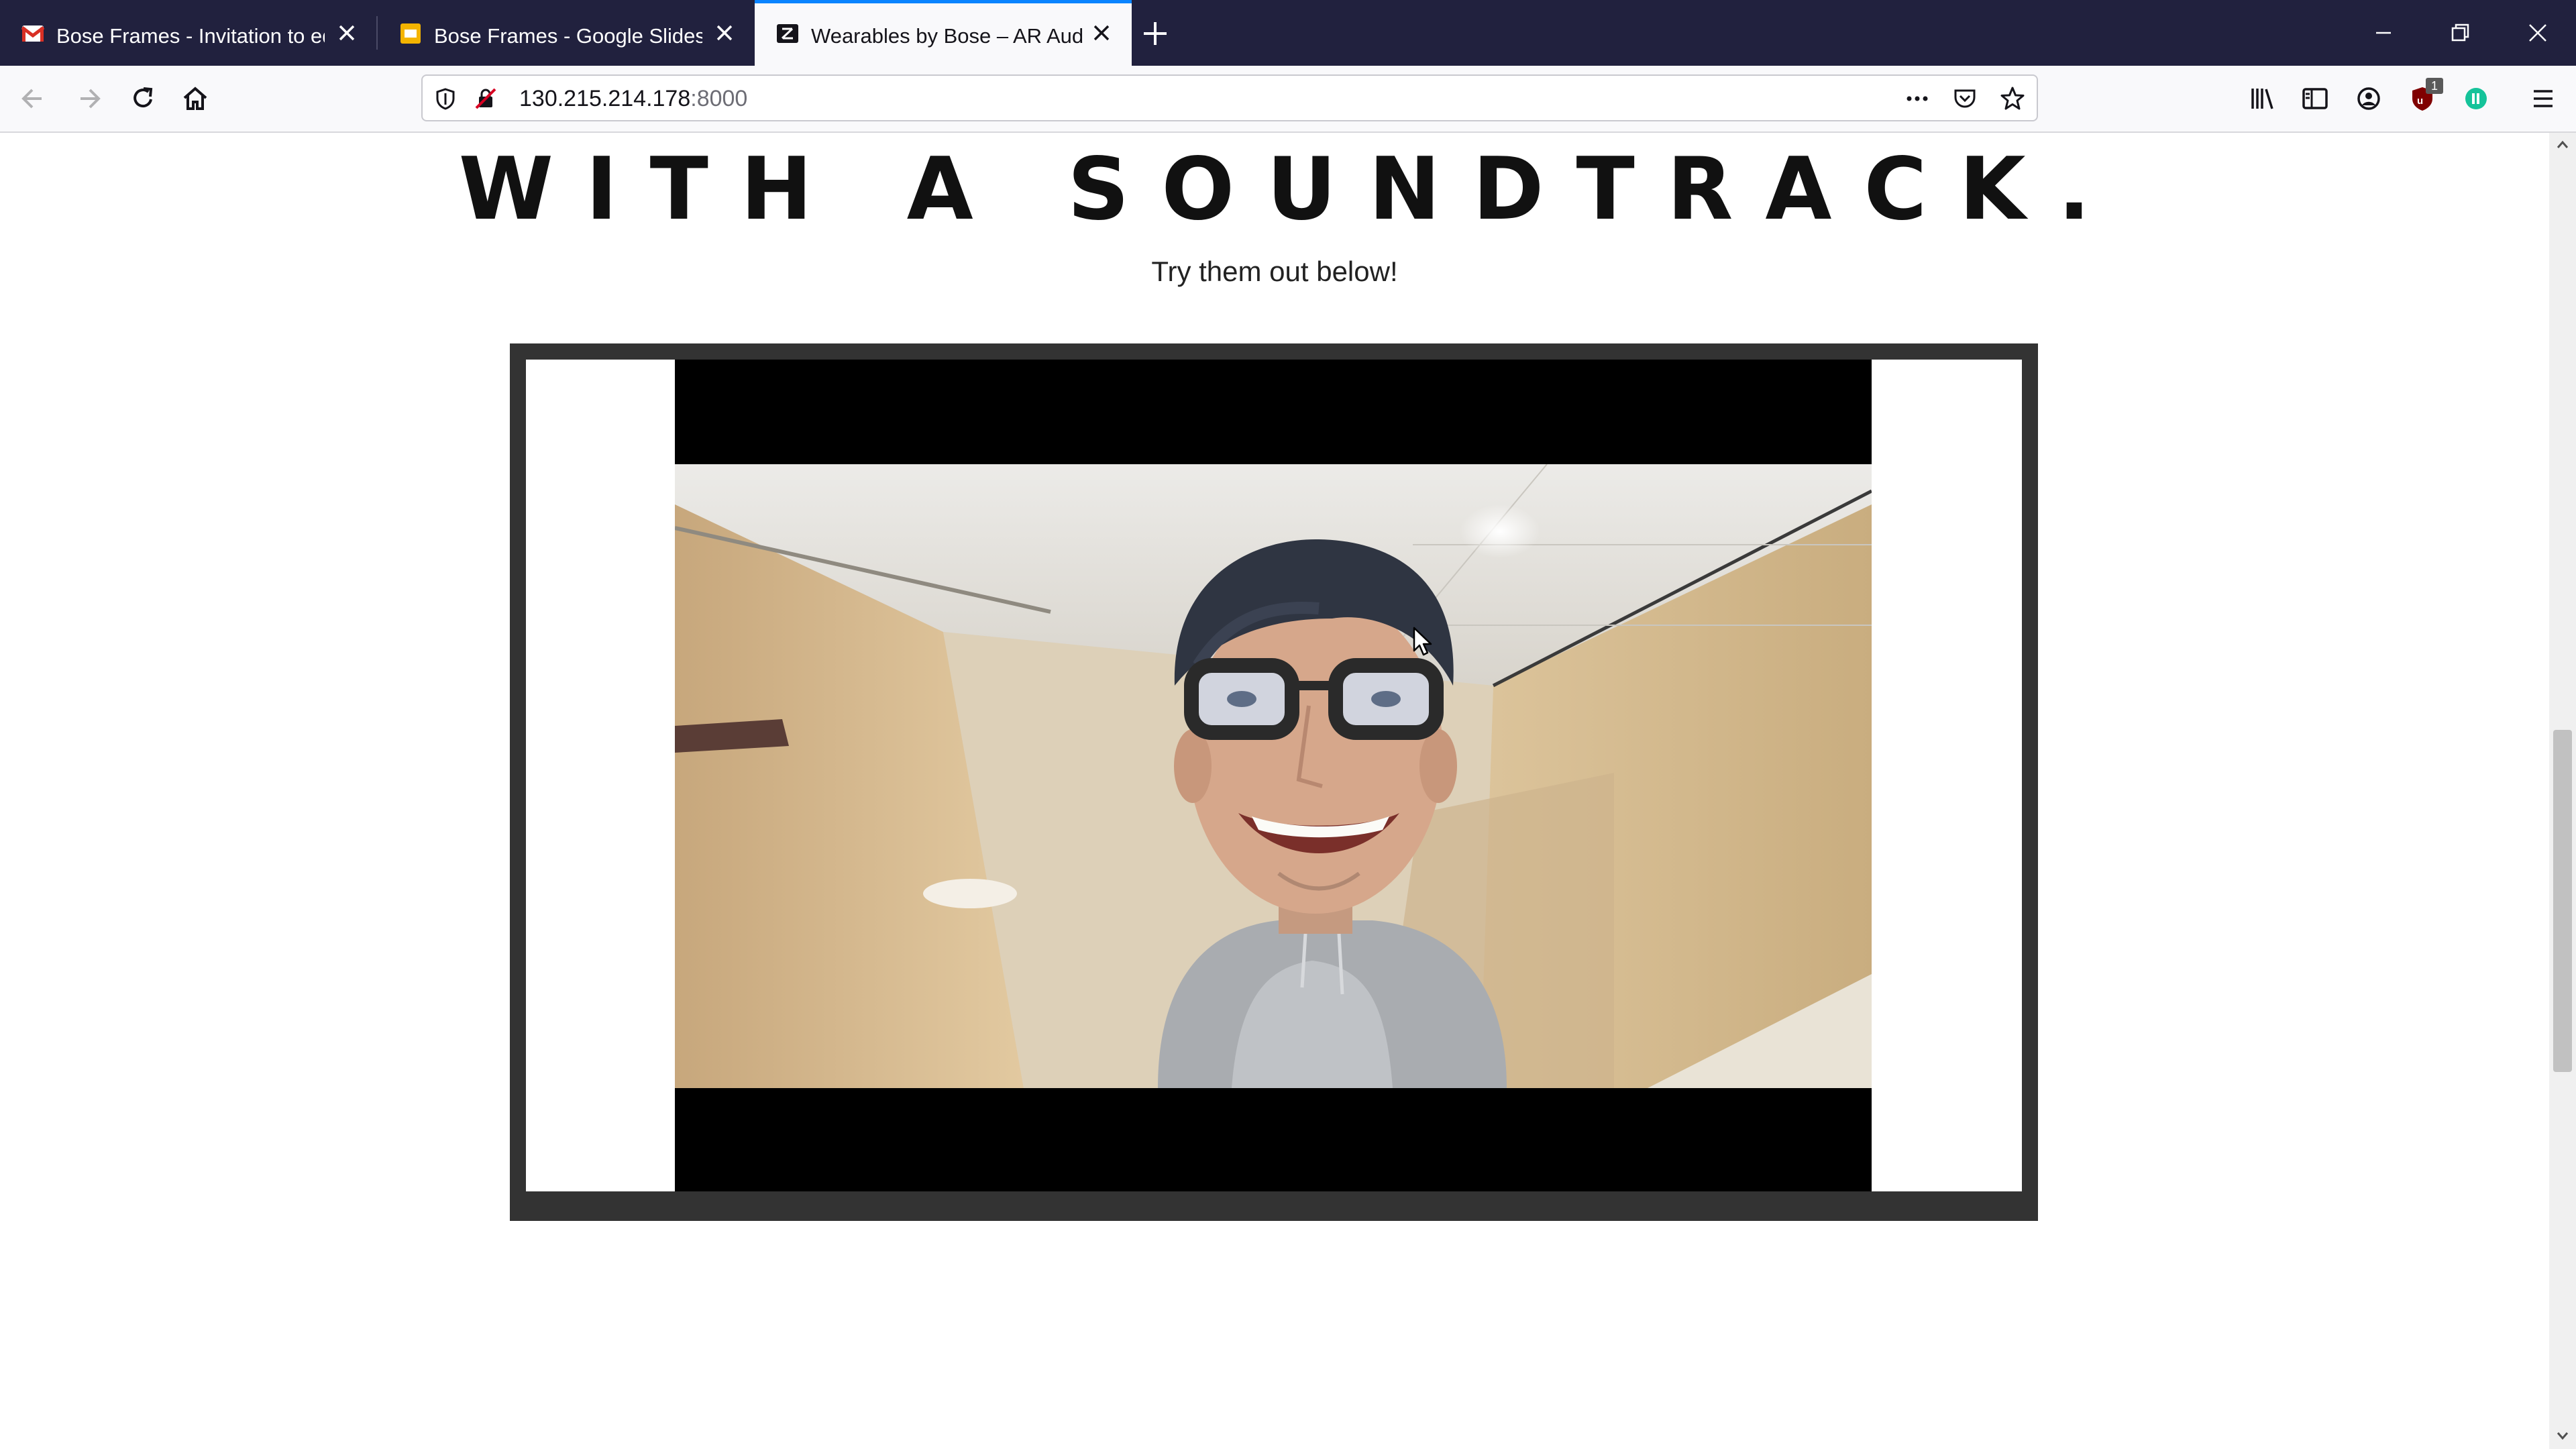  I want to click on tab-wearables-by-bose: Wearables by Bose – AR Audio, so click(943, 33).